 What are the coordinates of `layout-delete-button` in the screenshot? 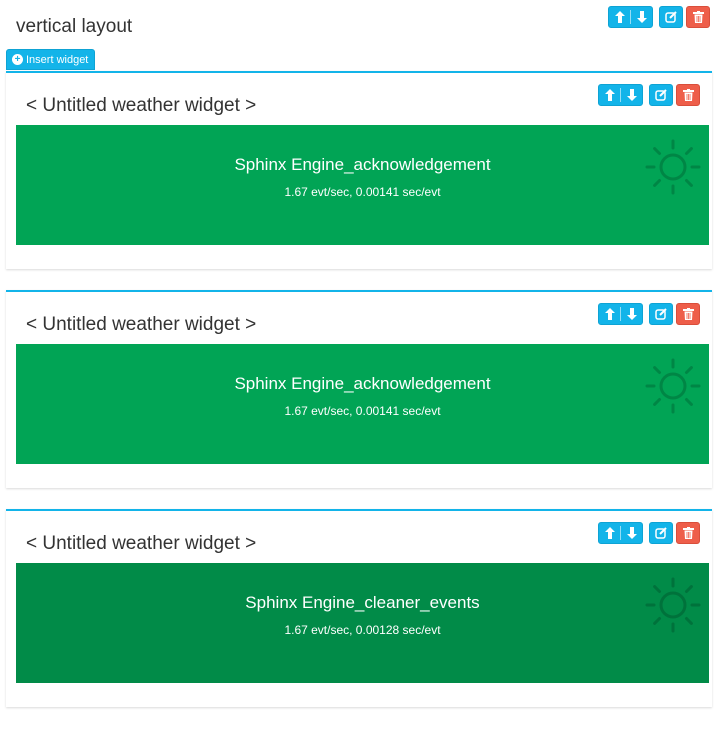 It's located at (698, 17).